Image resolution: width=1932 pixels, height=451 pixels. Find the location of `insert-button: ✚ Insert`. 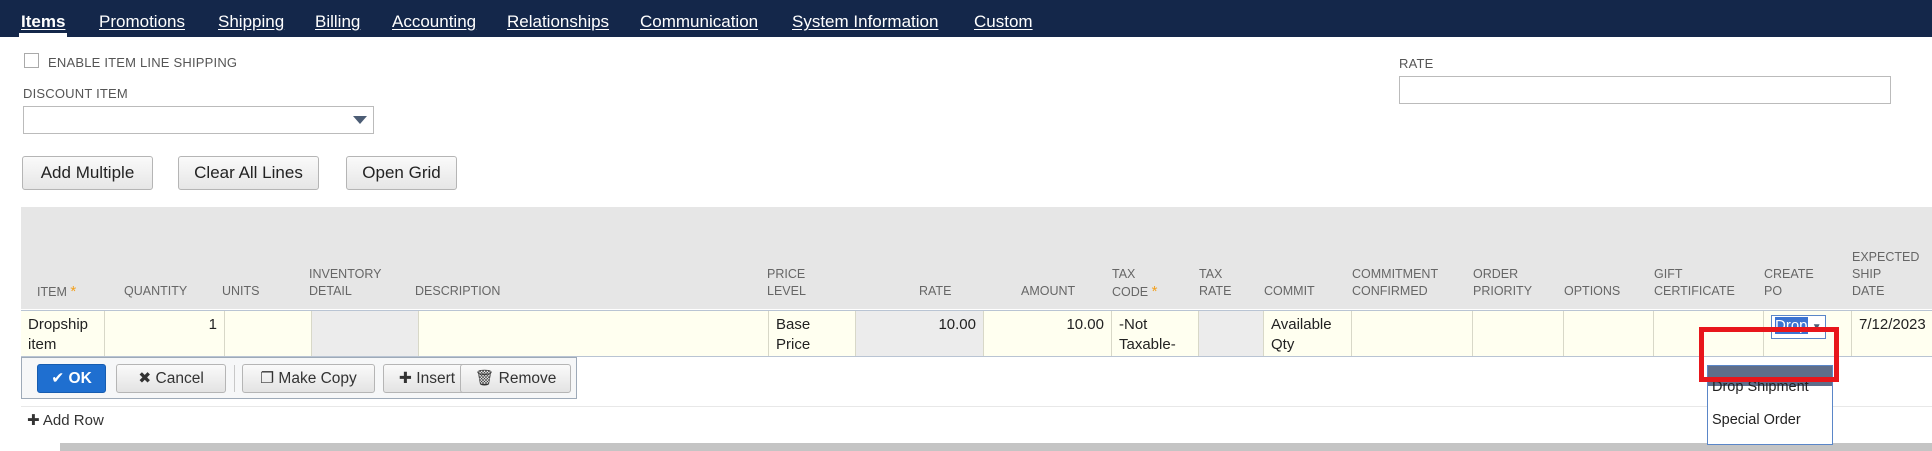

insert-button: ✚ Insert is located at coordinates (427, 378).